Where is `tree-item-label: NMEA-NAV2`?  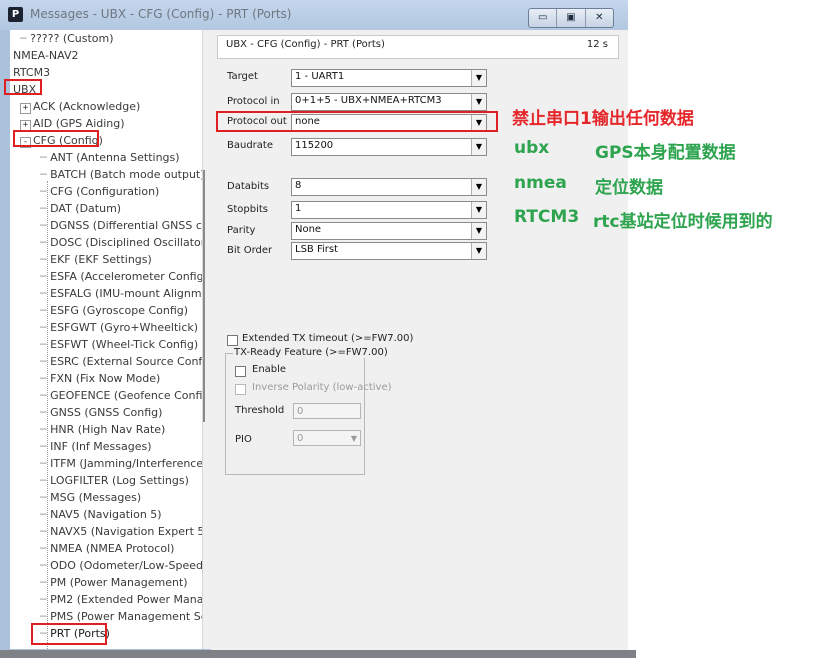
tree-item-label: NMEA-NAV2 is located at coordinates (46, 55).